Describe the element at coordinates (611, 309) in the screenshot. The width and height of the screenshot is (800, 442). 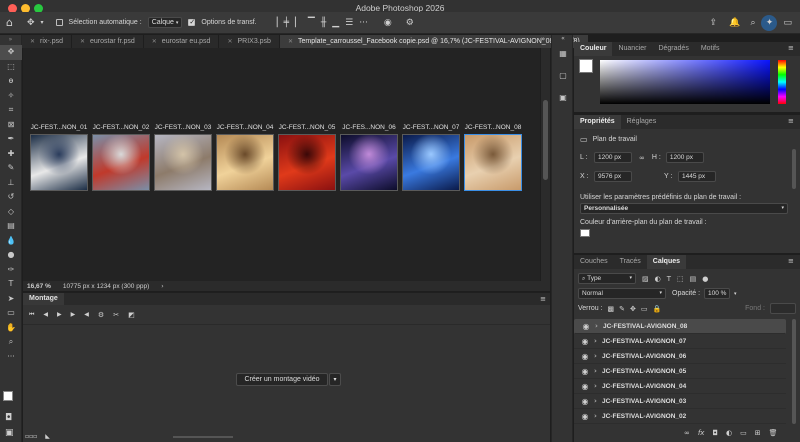
I see `lock-pixels-icon: ▩` at that location.